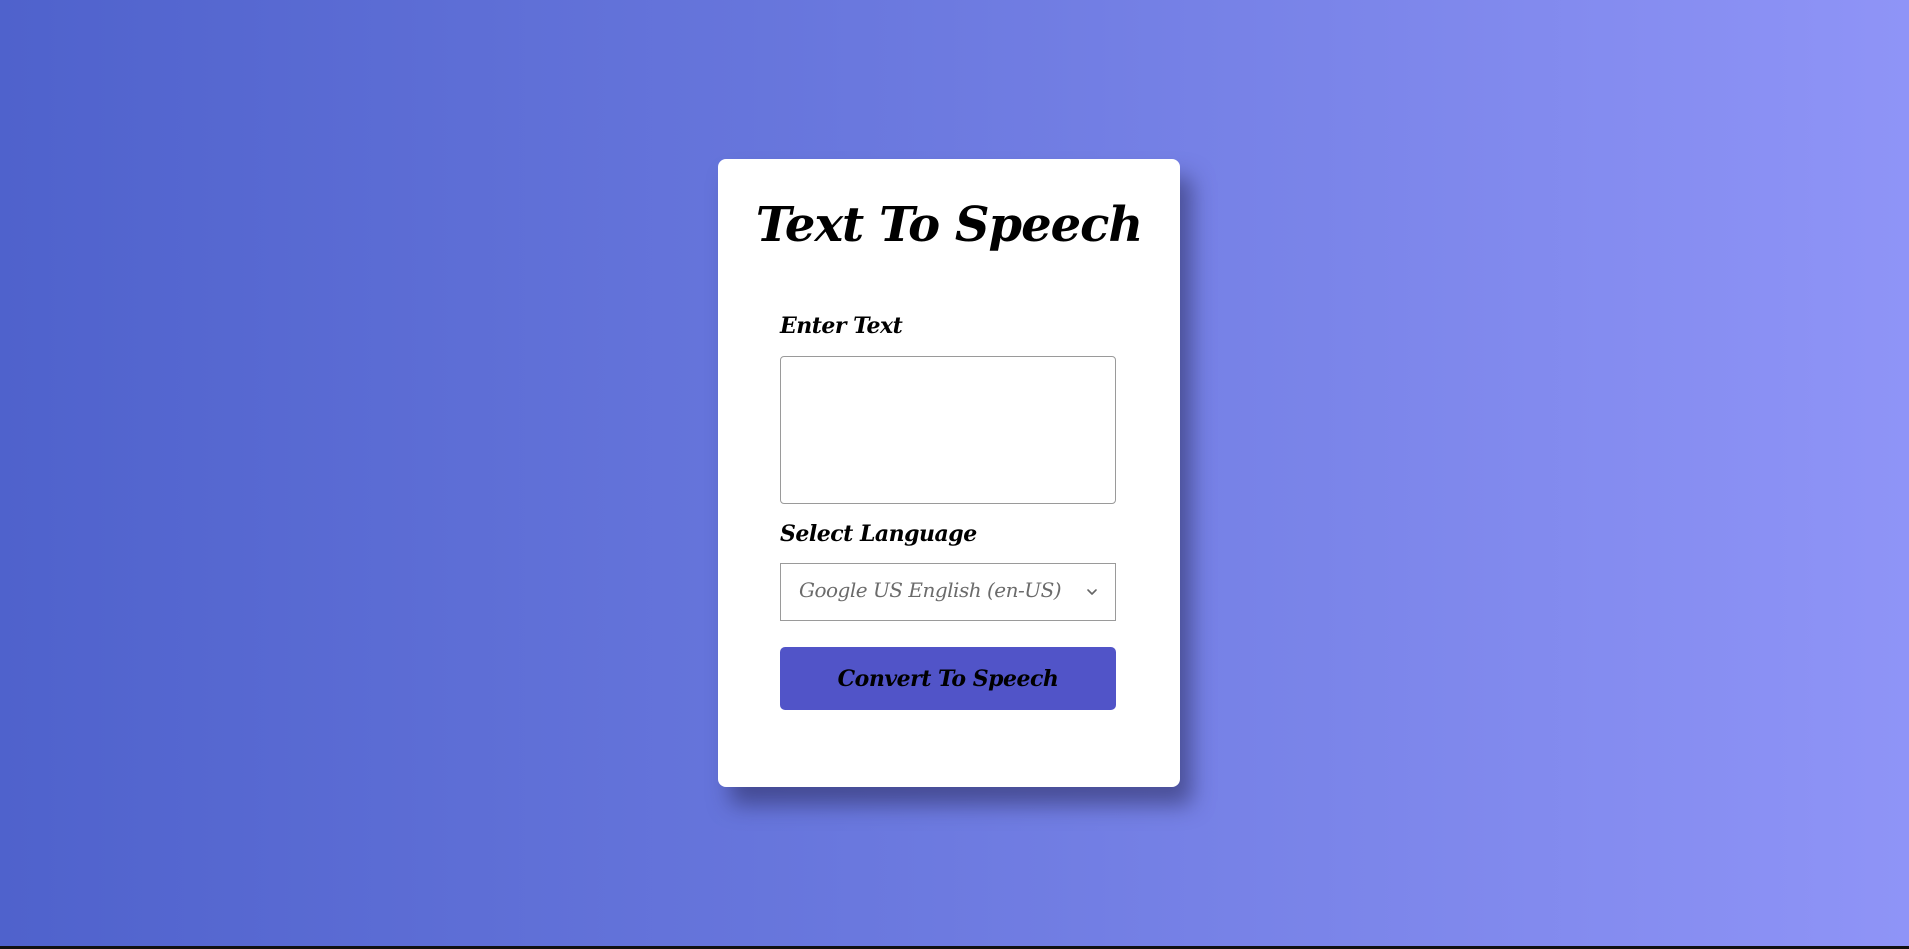  I want to click on page-title: Text To Speech, so click(949, 225).